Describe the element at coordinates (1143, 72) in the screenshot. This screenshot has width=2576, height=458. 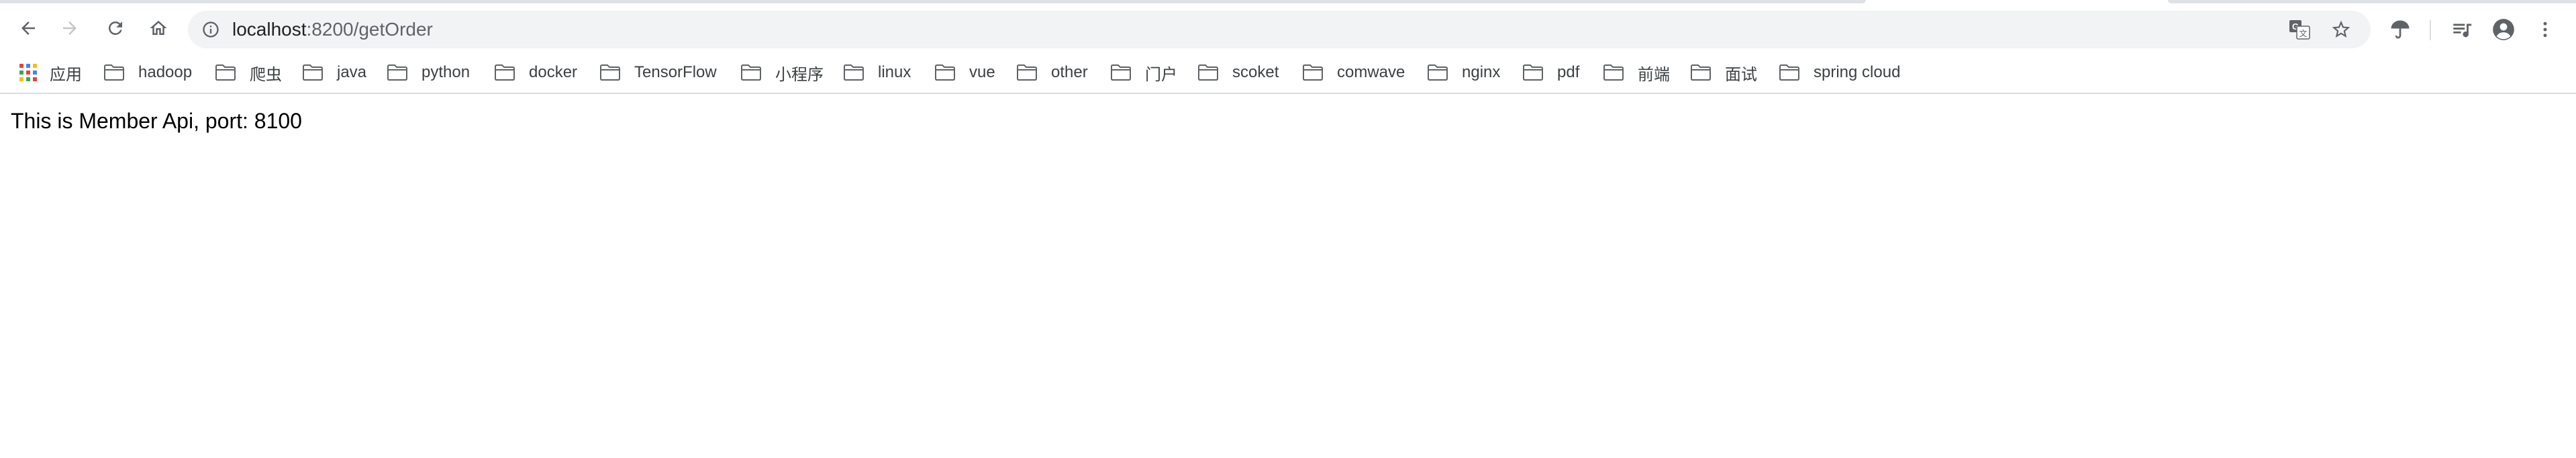
I see `bookmark-folder: 门户` at that location.